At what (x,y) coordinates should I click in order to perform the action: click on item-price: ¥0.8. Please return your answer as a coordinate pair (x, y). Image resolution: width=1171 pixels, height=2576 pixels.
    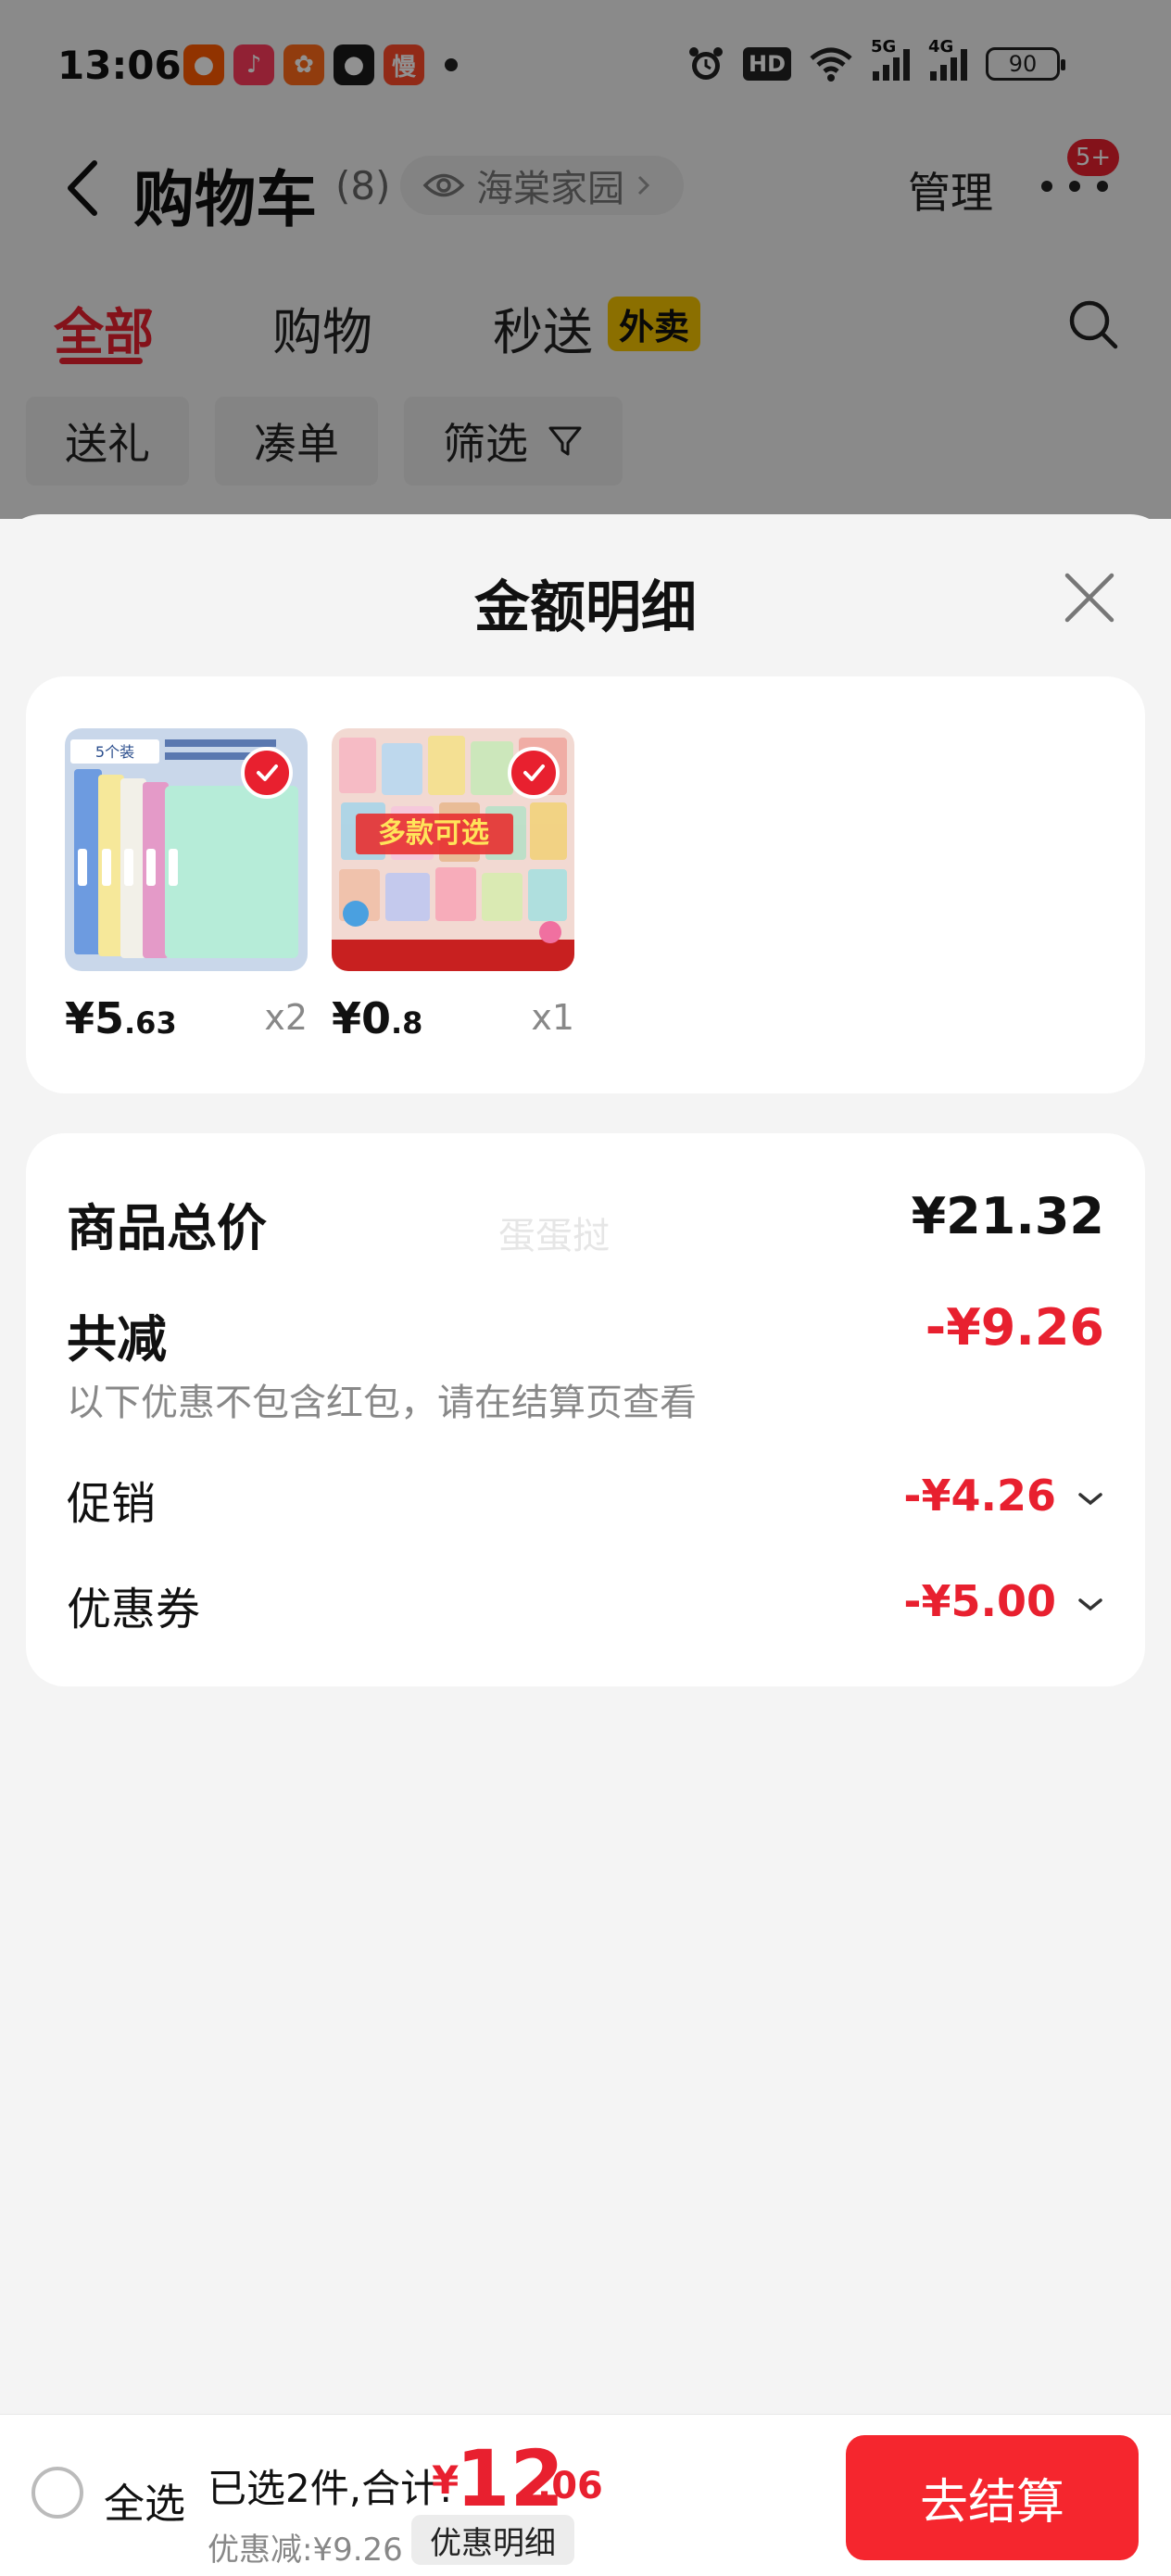
    Looking at the image, I should click on (377, 1018).